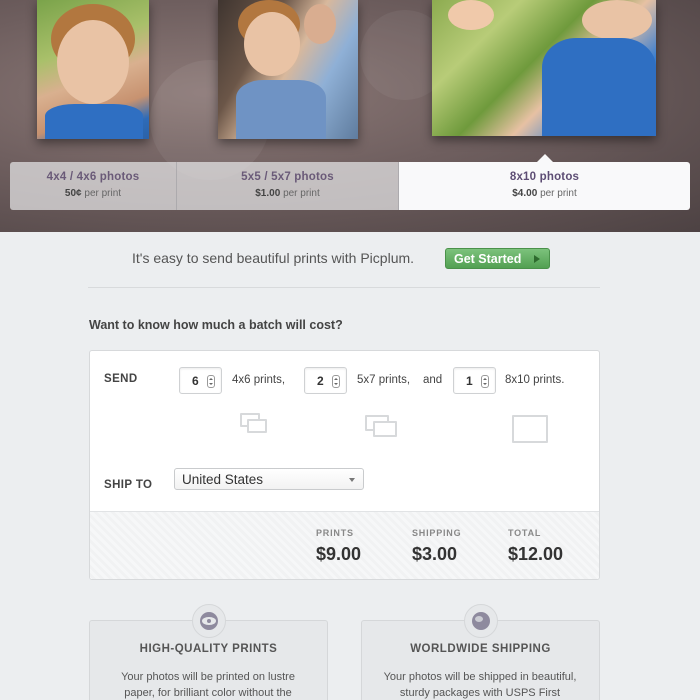 Image resolution: width=700 pixels, height=700 pixels. I want to click on quantity-value: 6, so click(195, 381).